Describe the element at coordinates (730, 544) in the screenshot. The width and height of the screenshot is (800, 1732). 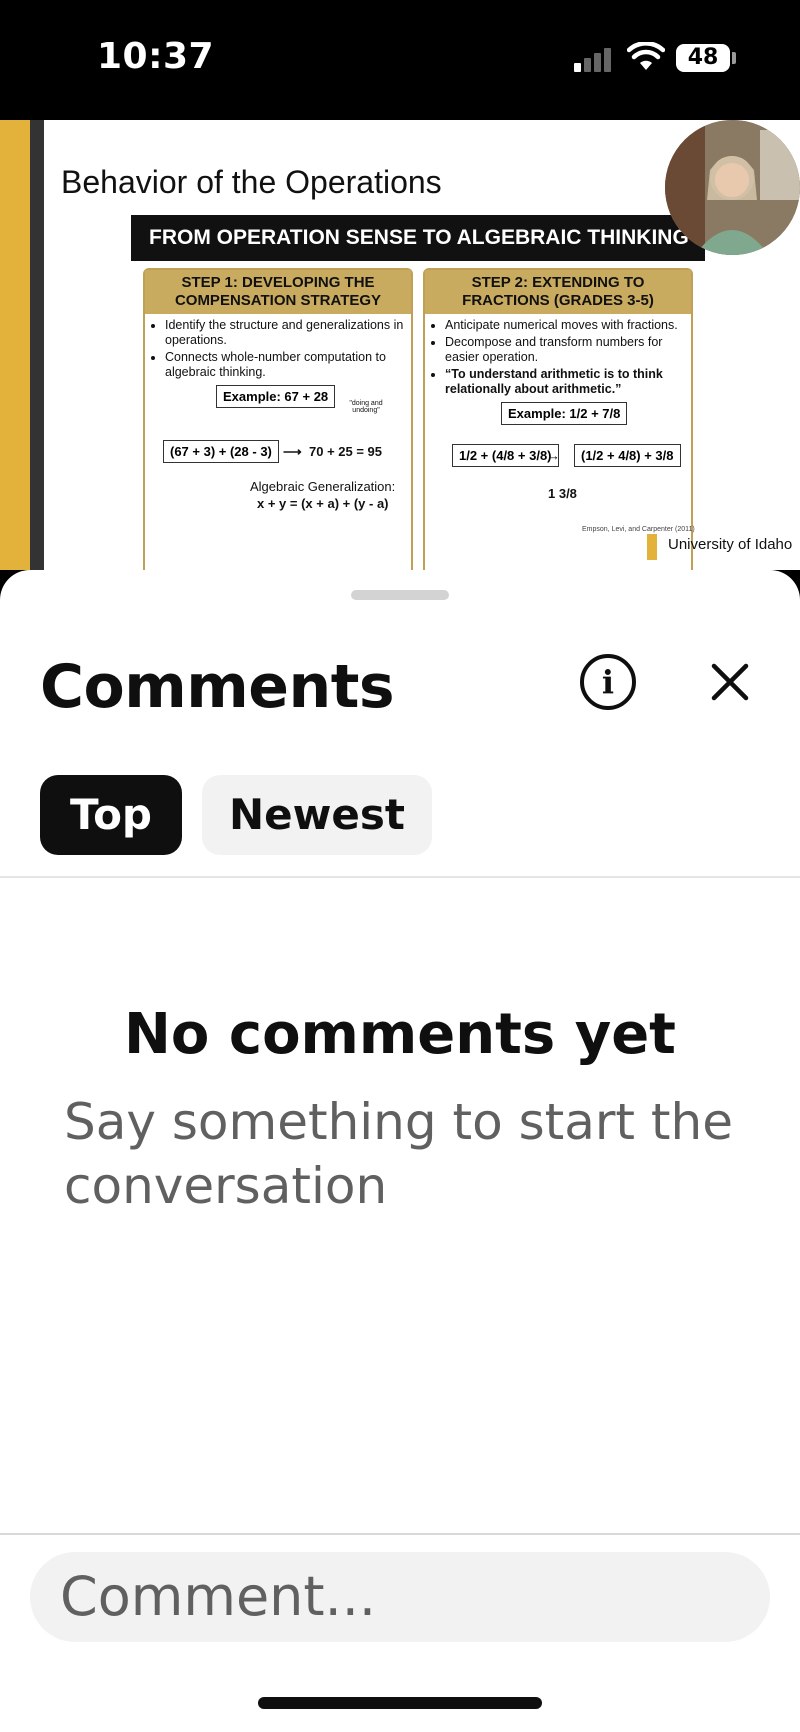
I see `university-name: University of Idaho` at that location.